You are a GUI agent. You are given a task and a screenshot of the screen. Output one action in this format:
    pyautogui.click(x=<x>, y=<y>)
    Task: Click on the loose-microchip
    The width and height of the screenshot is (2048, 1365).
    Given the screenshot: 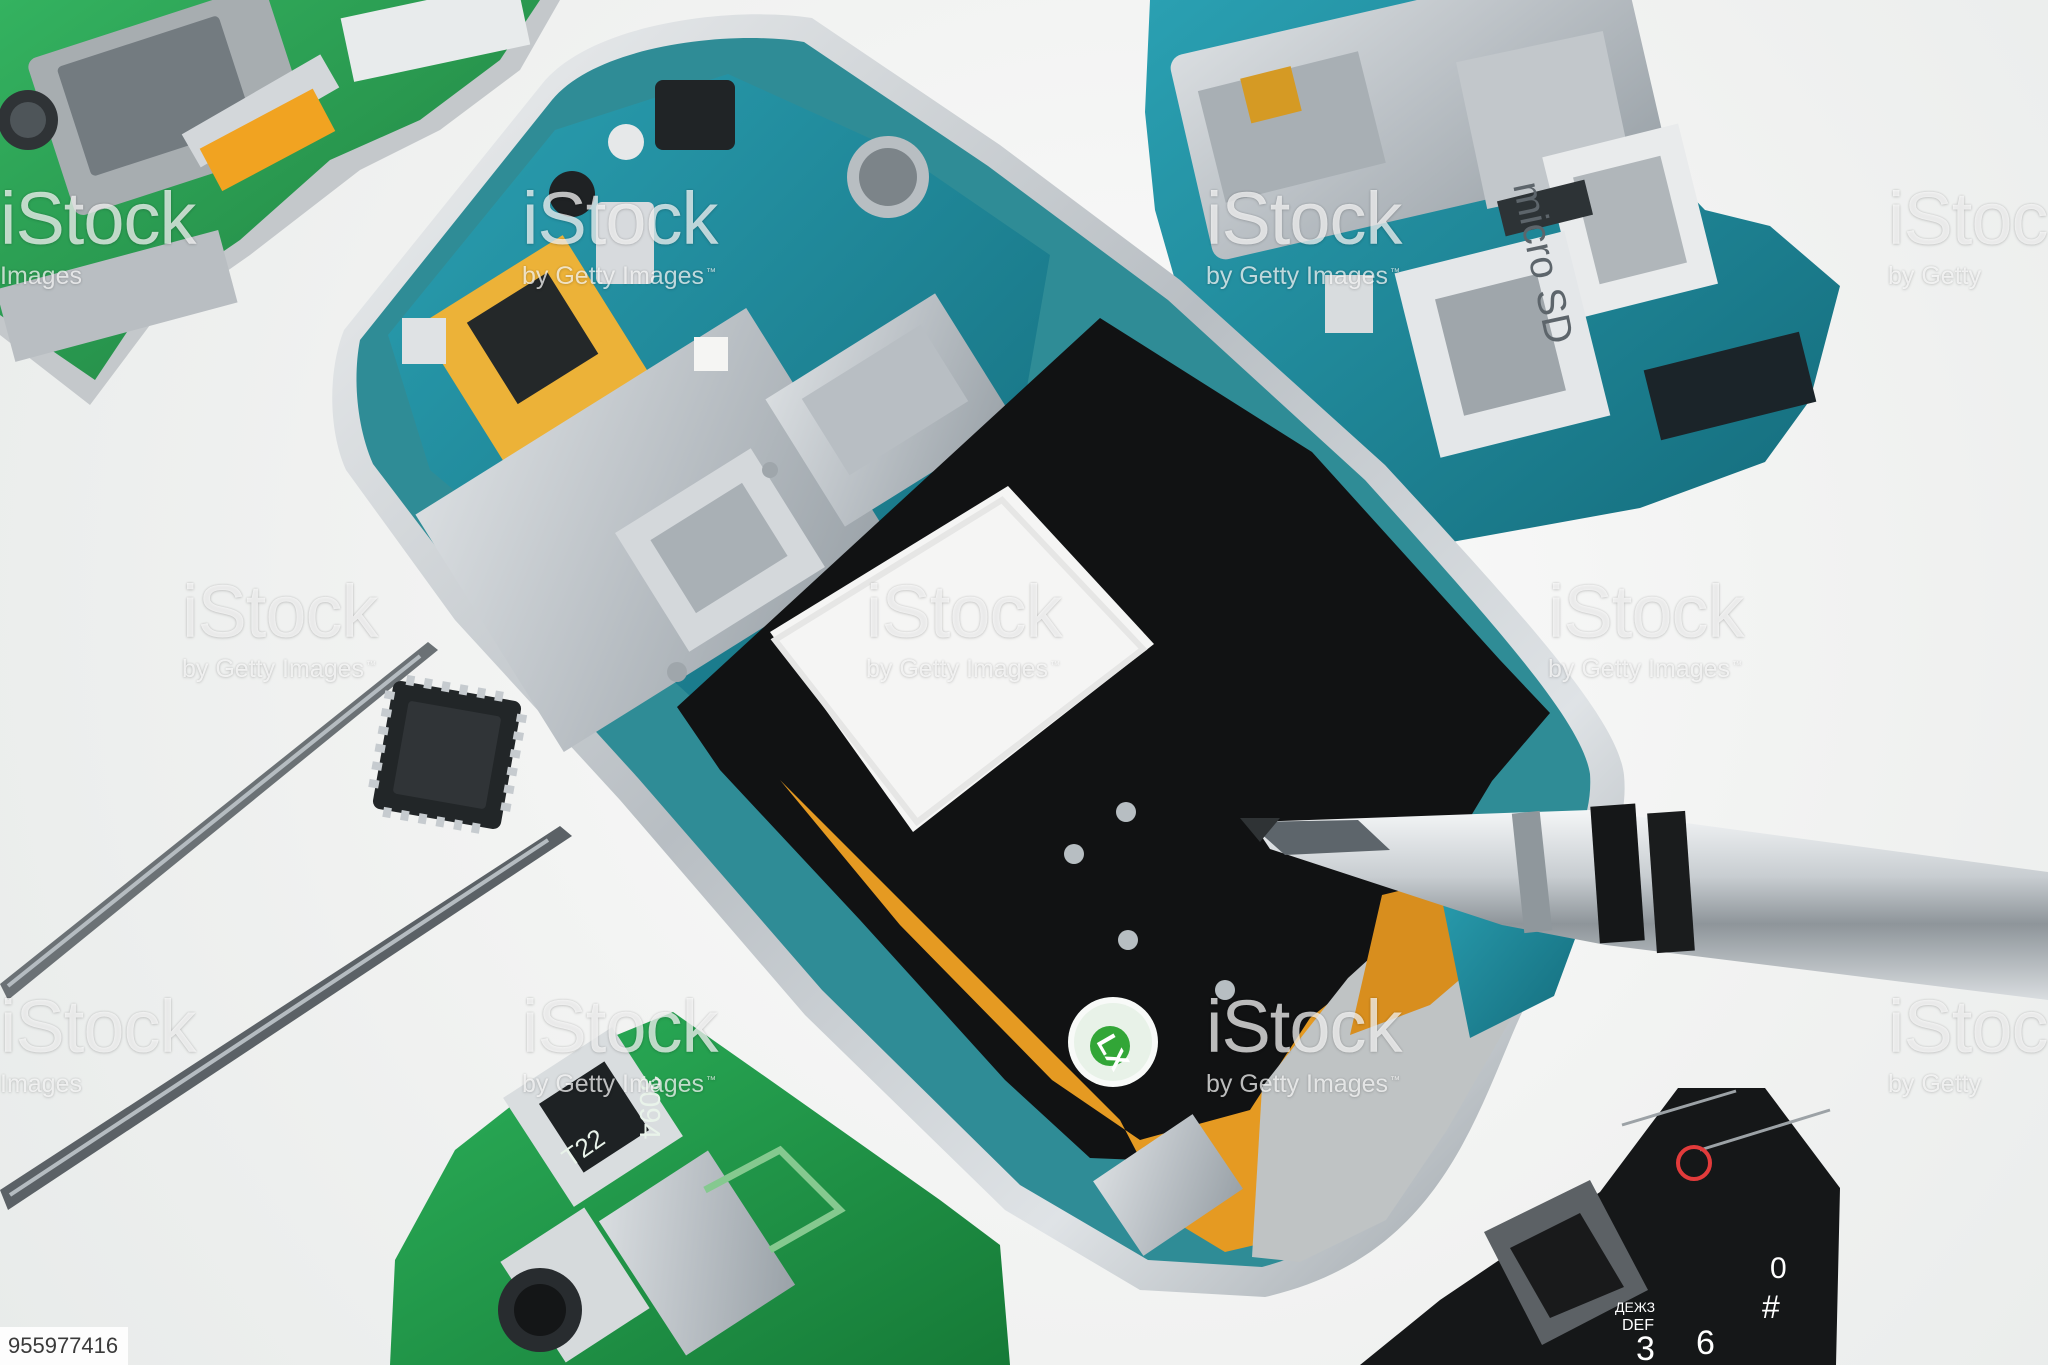 What is the action you would take?
    pyautogui.click(x=448, y=754)
    